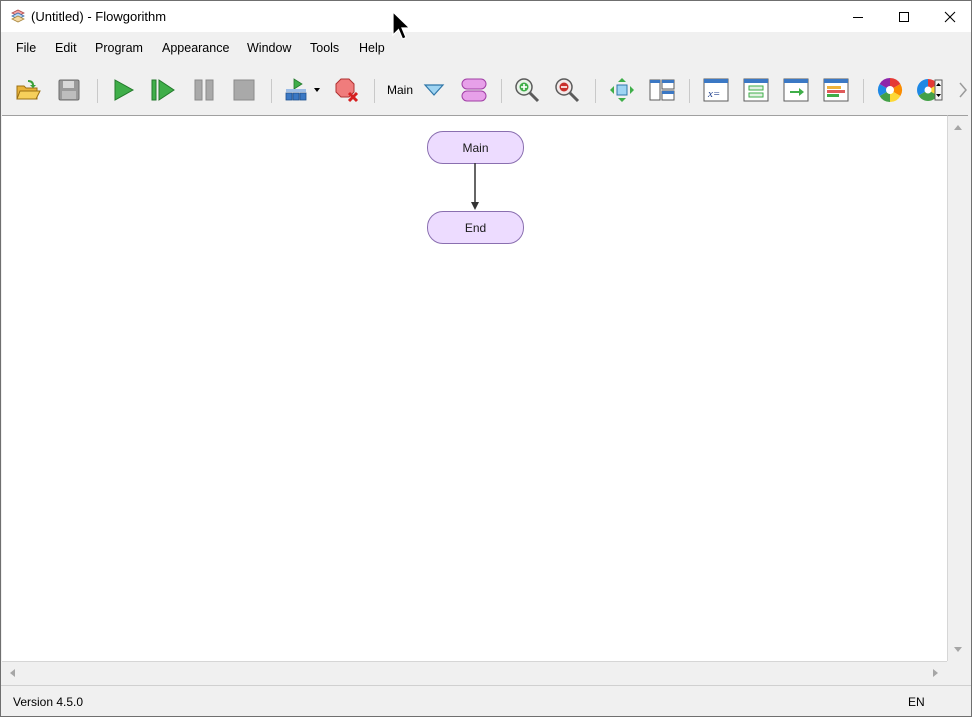 The width and height of the screenshot is (972, 717). Describe the element at coordinates (269, 48) in the screenshot. I see `menu-window: Window` at that location.